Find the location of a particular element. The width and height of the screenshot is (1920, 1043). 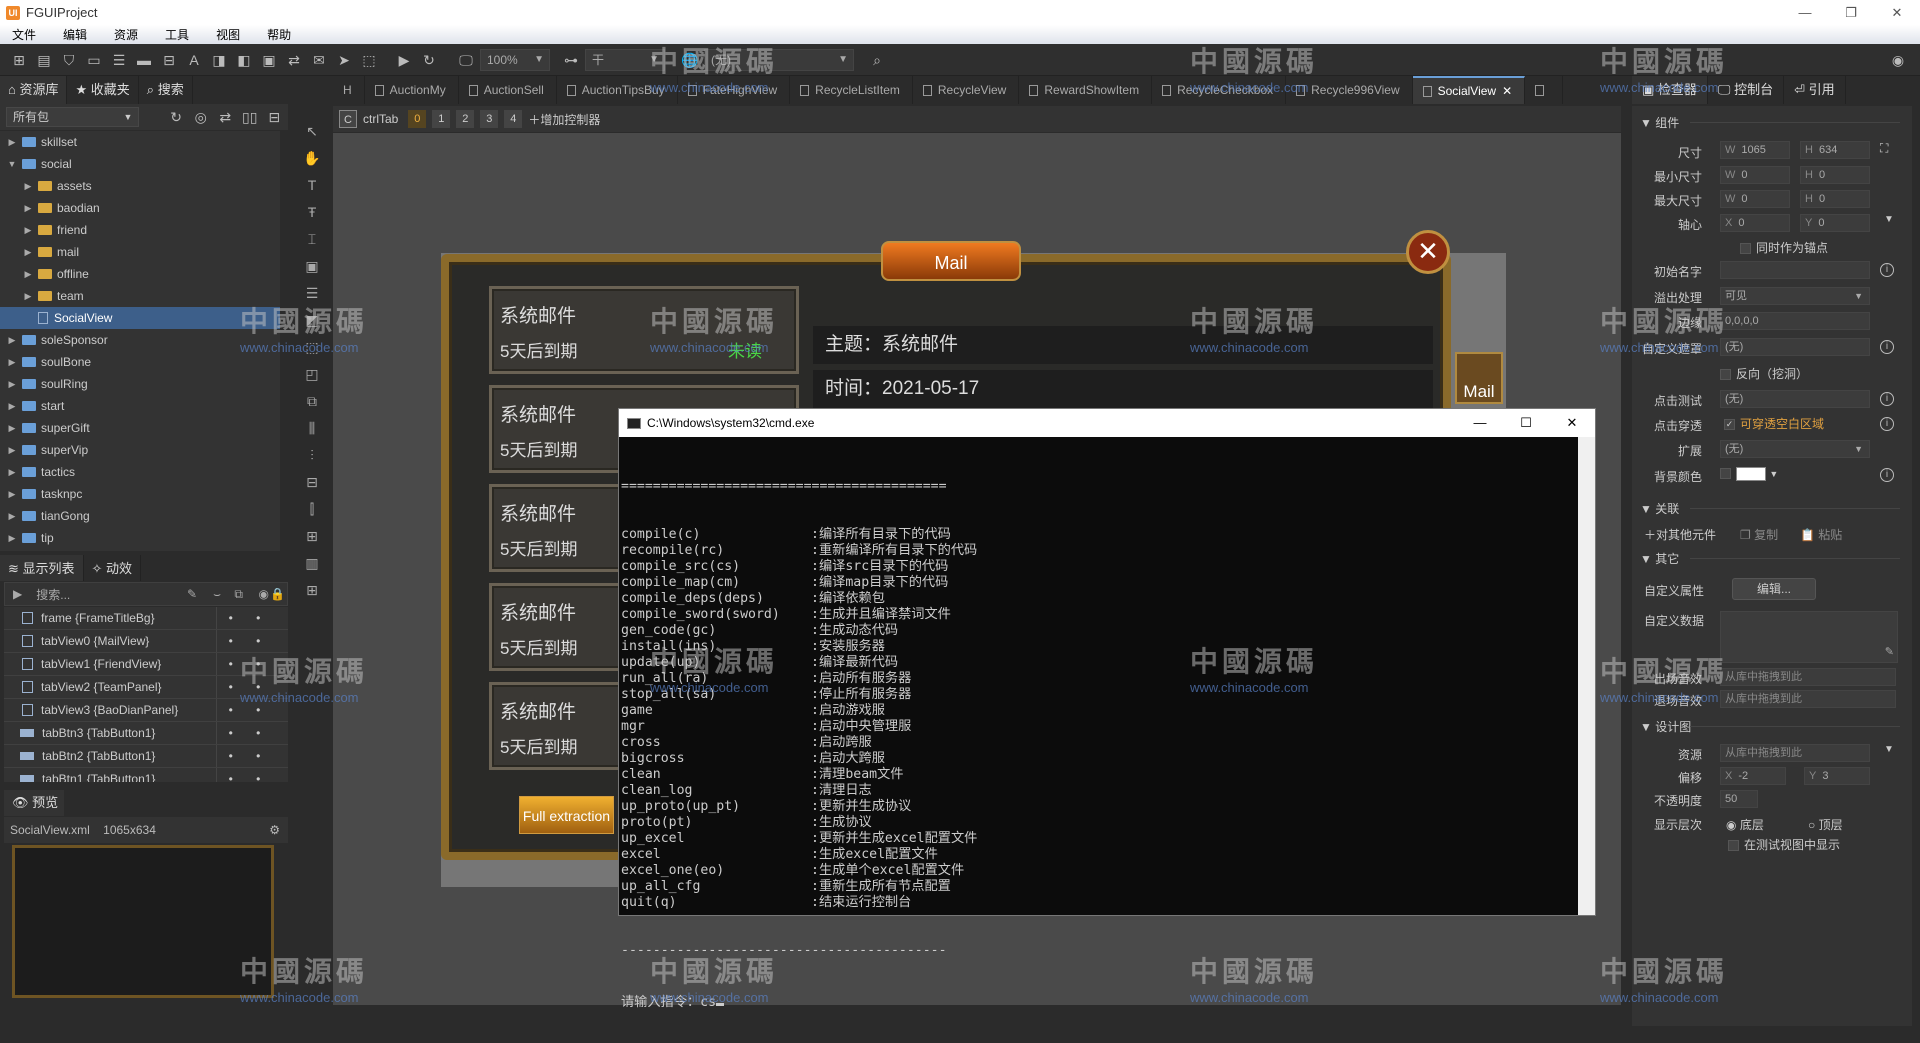

extend-select: (无) ▼ is located at coordinates (1795, 449).